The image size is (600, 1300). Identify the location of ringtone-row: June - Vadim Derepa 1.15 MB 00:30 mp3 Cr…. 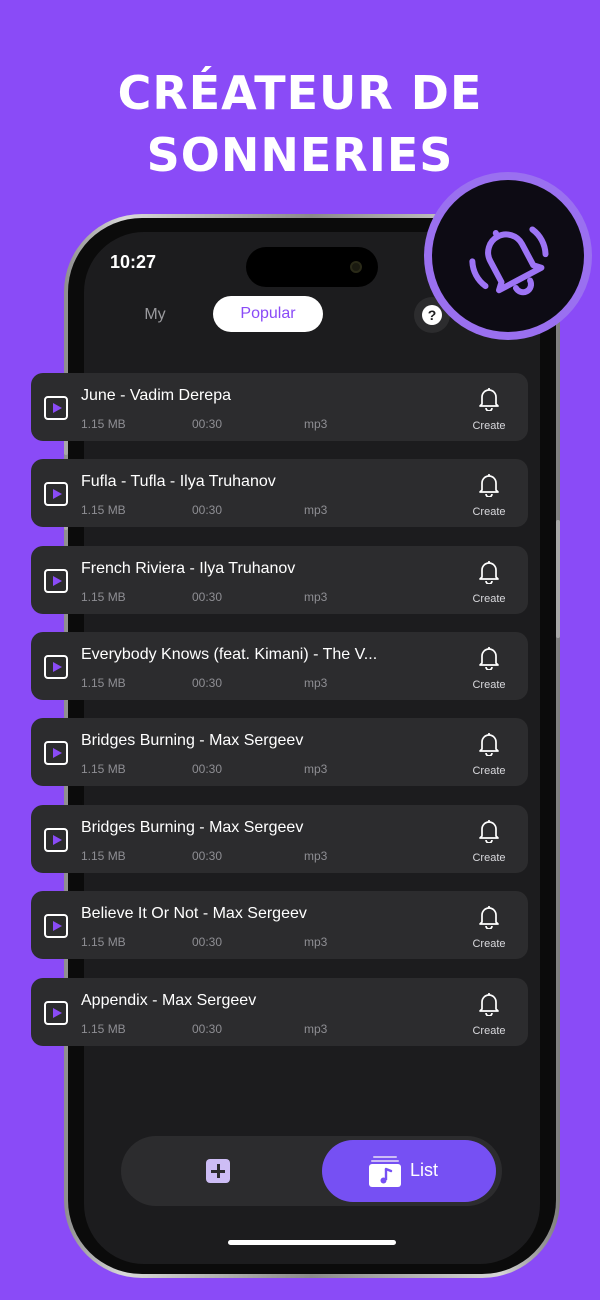
(279, 407).